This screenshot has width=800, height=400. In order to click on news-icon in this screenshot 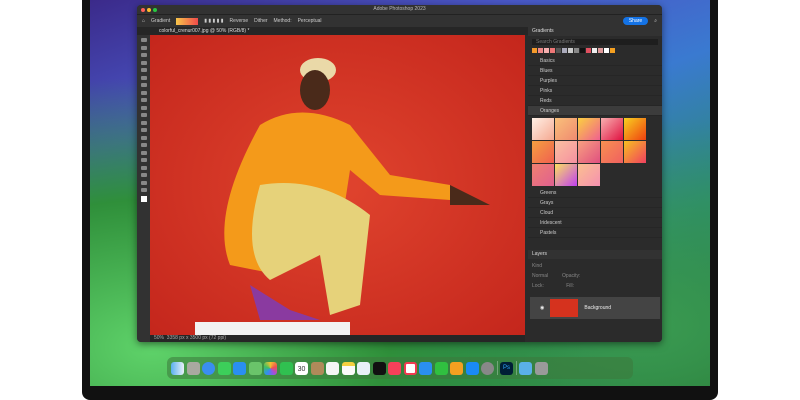, I will do `click(410, 368)`.